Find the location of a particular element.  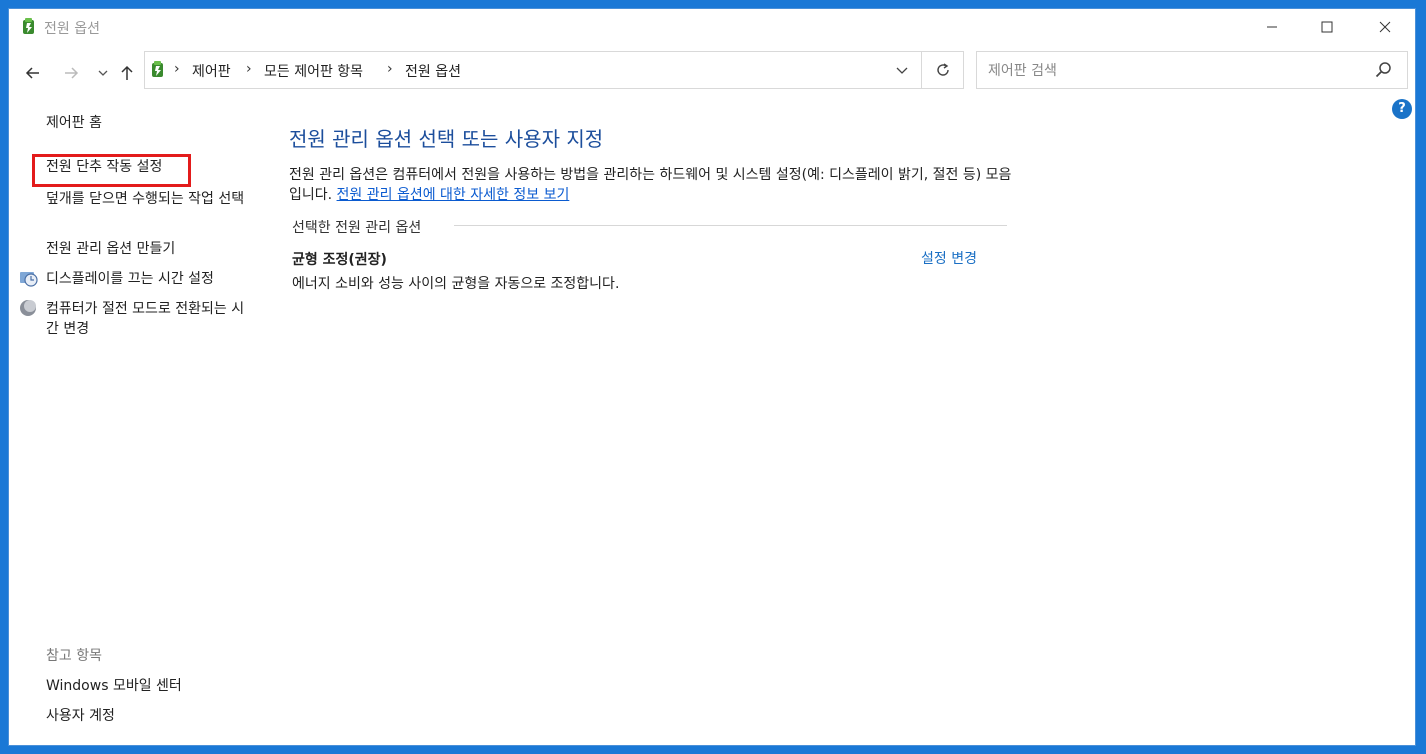

up-button is located at coordinates (127, 73).